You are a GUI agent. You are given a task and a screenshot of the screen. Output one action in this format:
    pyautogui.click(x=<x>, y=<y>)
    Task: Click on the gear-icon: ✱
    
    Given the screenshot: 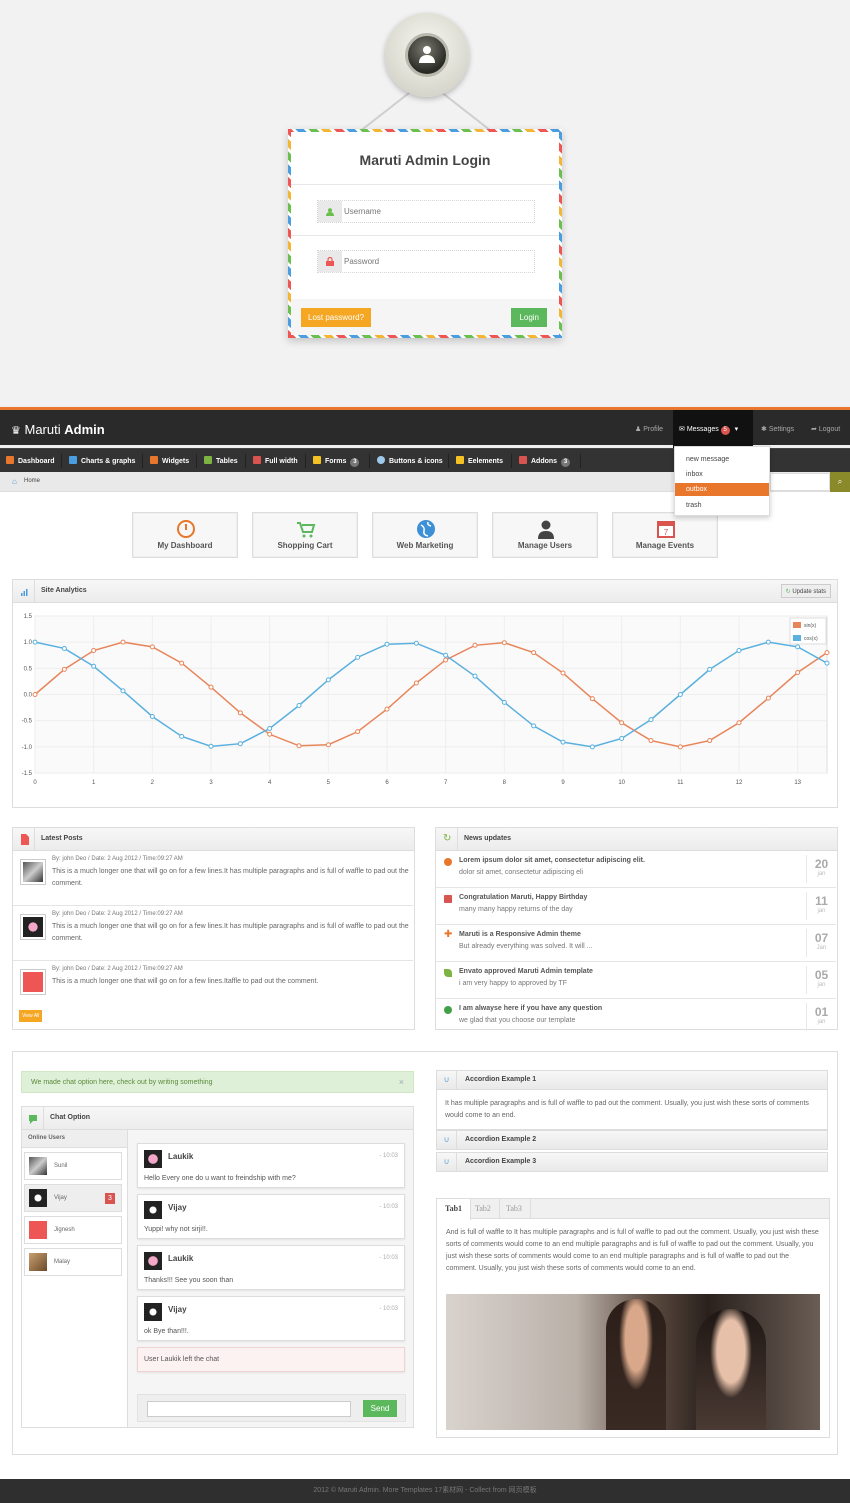 What is the action you would take?
    pyautogui.click(x=764, y=429)
    